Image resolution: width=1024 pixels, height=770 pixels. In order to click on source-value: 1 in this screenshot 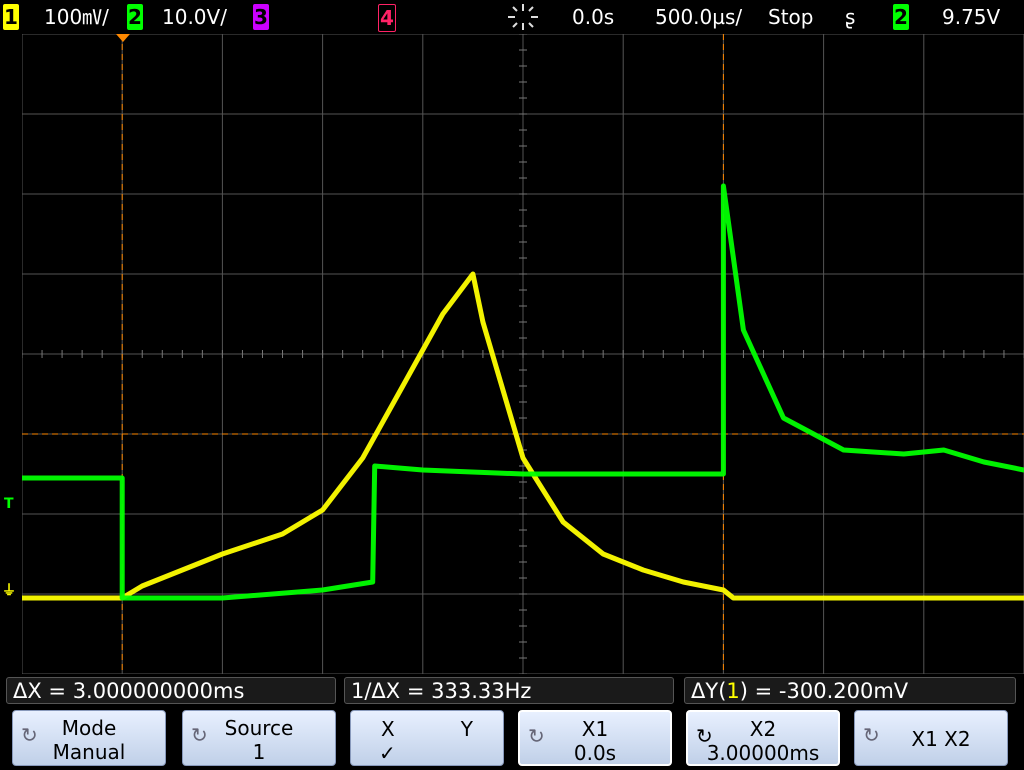, I will do `click(259, 752)`.